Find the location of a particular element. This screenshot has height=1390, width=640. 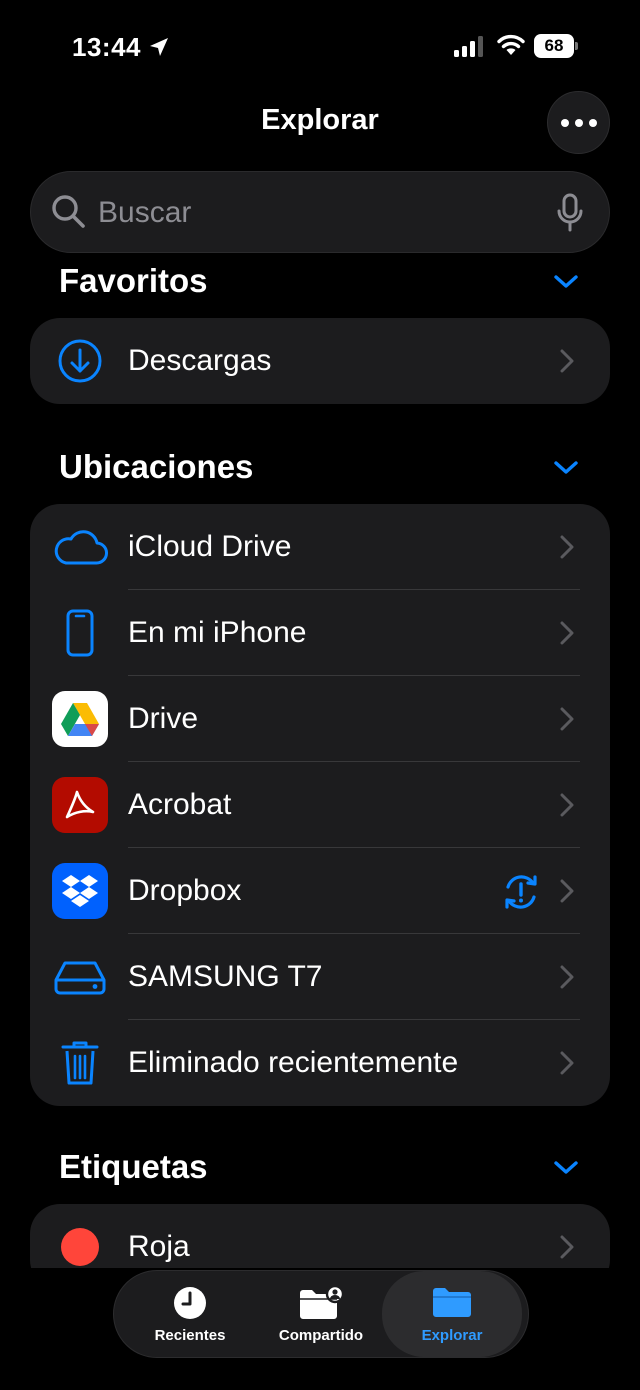

folder-icon is located at coordinates (452, 1302).